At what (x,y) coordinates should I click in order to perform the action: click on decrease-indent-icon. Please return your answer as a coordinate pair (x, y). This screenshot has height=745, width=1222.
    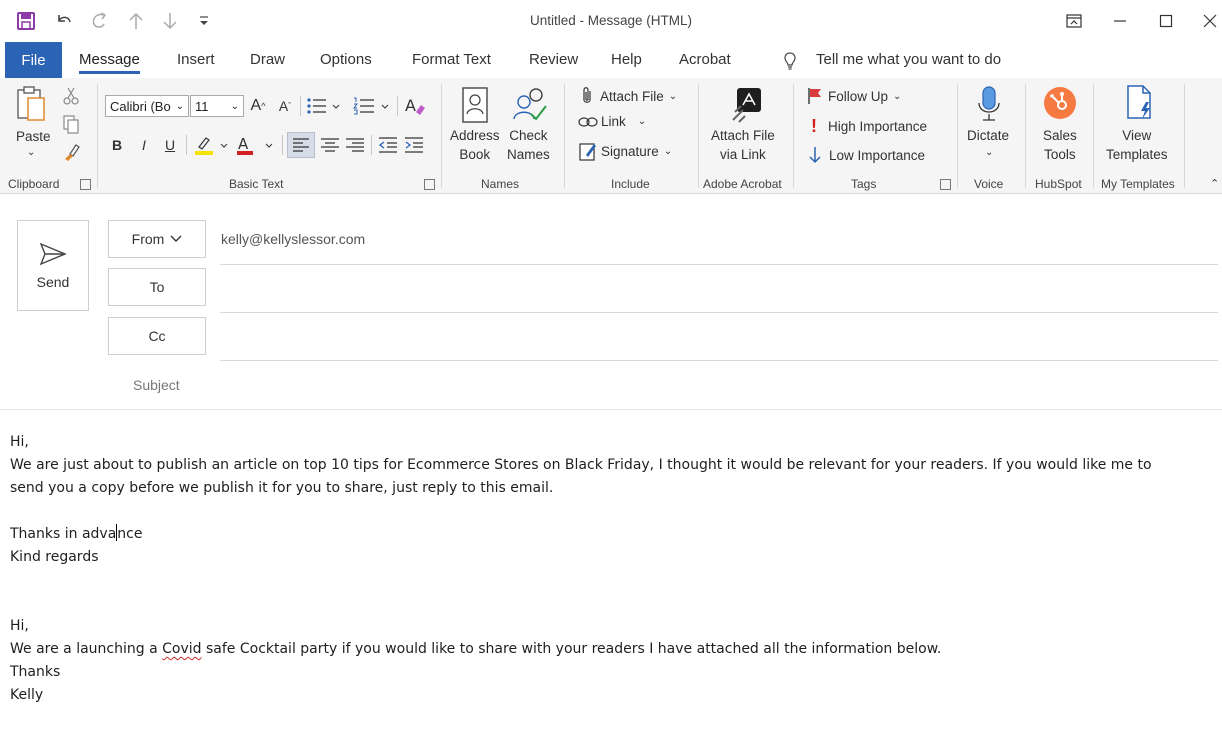
    Looking at the image, I should click on (388, 147).